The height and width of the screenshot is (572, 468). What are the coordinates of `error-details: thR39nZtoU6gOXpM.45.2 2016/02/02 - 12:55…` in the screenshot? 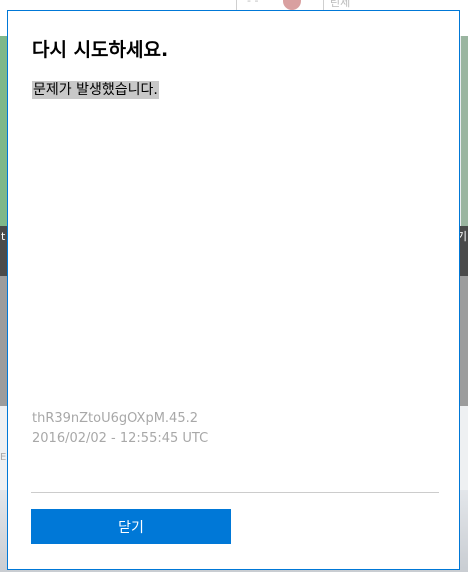 It's located at (120, 429).